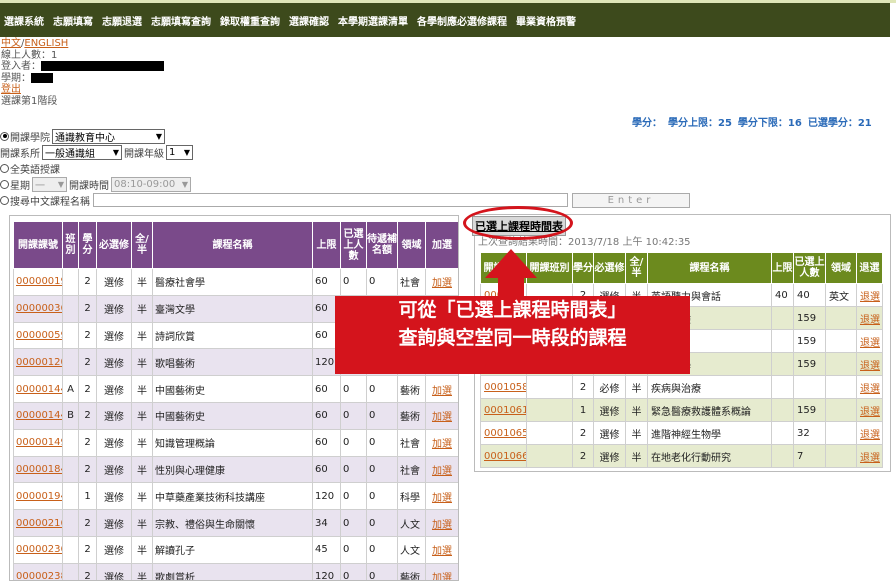 This screenshot has width=896, height=581. Describe the element at coordinates (11, 89) in the screenshot. I see `logout-link: 登出` at that location.